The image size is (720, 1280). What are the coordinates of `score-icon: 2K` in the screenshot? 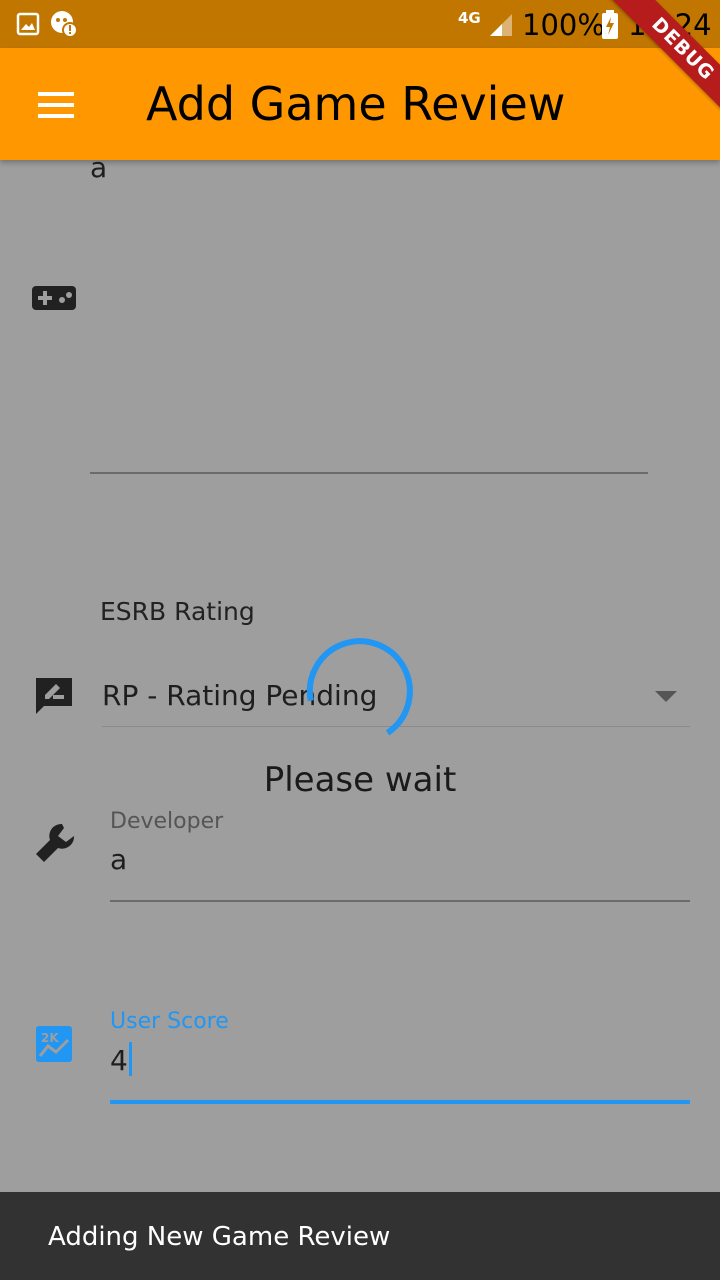 It's located at (54, 1044).